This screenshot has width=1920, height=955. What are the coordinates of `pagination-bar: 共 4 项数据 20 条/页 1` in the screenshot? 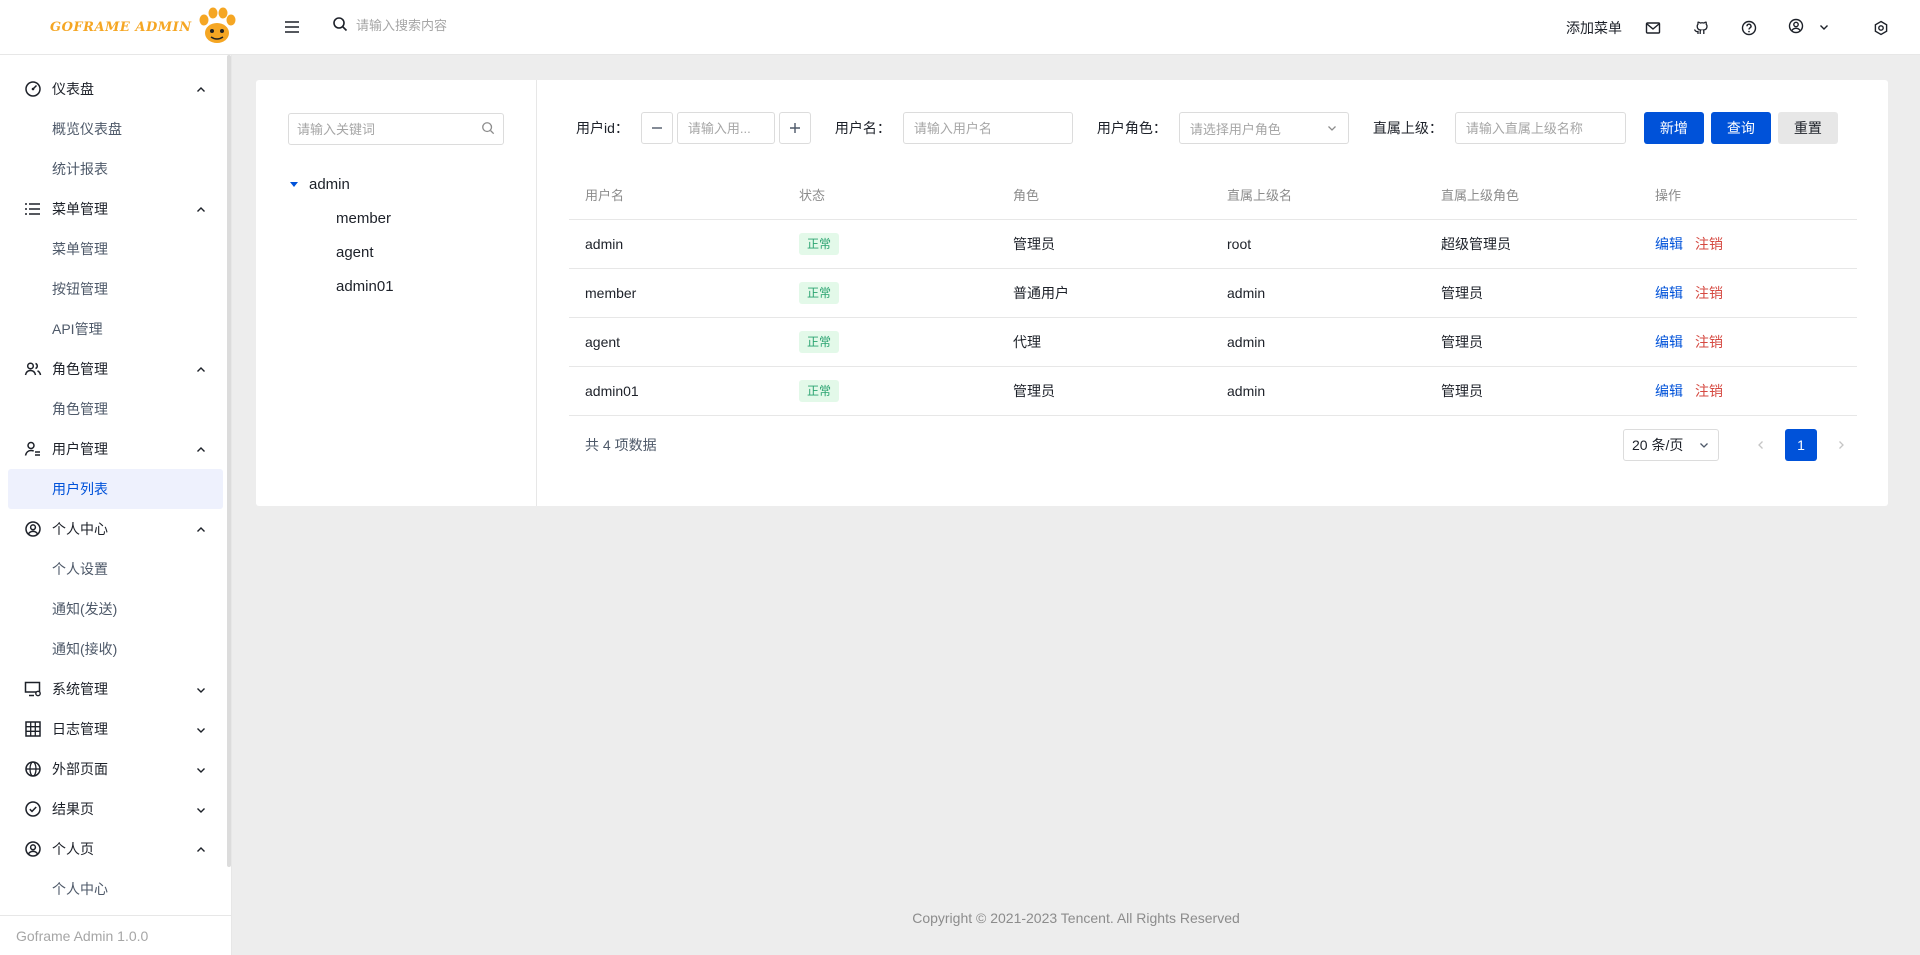 It's located at (1221, 445).